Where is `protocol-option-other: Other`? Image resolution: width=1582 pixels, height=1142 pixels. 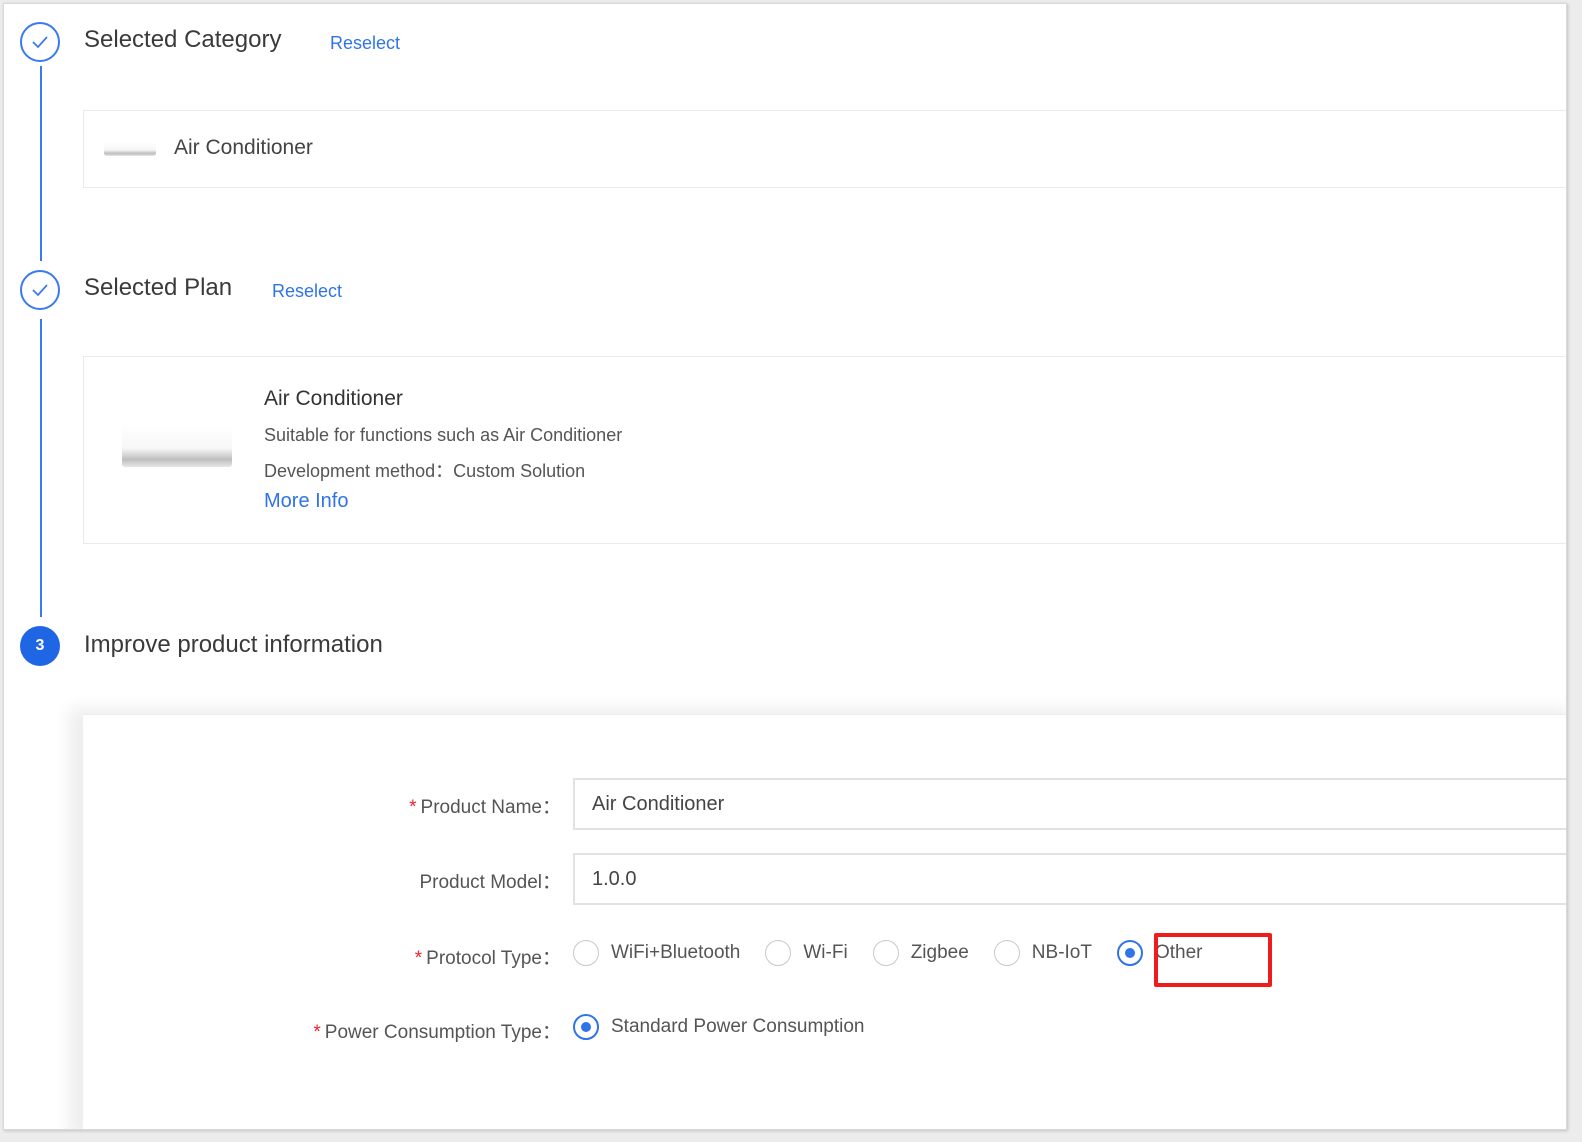 protocol-option-other: Other is located at coordinates (1159, 953).